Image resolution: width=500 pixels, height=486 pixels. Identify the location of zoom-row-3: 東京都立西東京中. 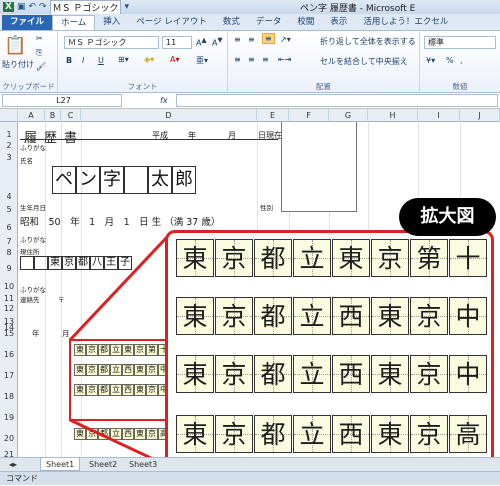
(332, 374).